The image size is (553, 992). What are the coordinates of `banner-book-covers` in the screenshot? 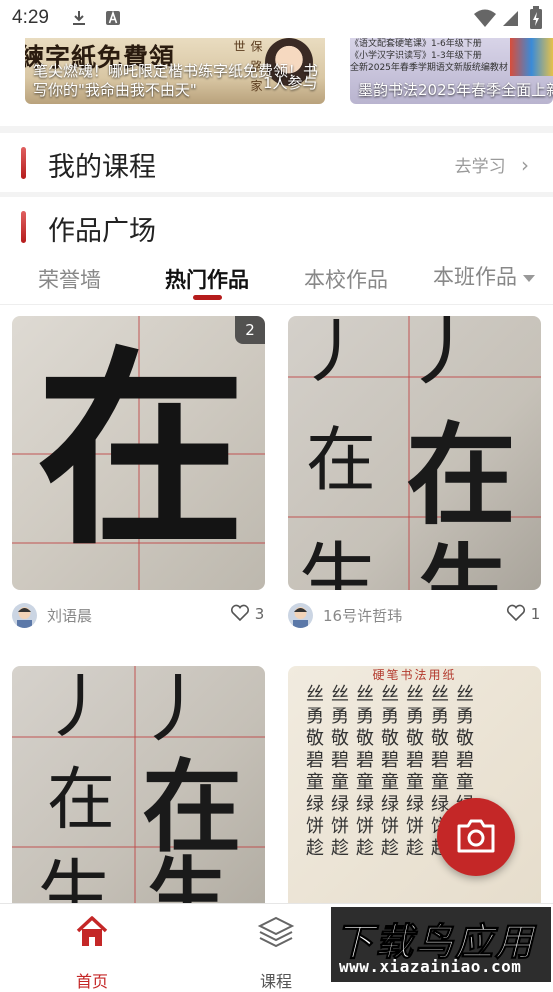 It's located at (531, 57).